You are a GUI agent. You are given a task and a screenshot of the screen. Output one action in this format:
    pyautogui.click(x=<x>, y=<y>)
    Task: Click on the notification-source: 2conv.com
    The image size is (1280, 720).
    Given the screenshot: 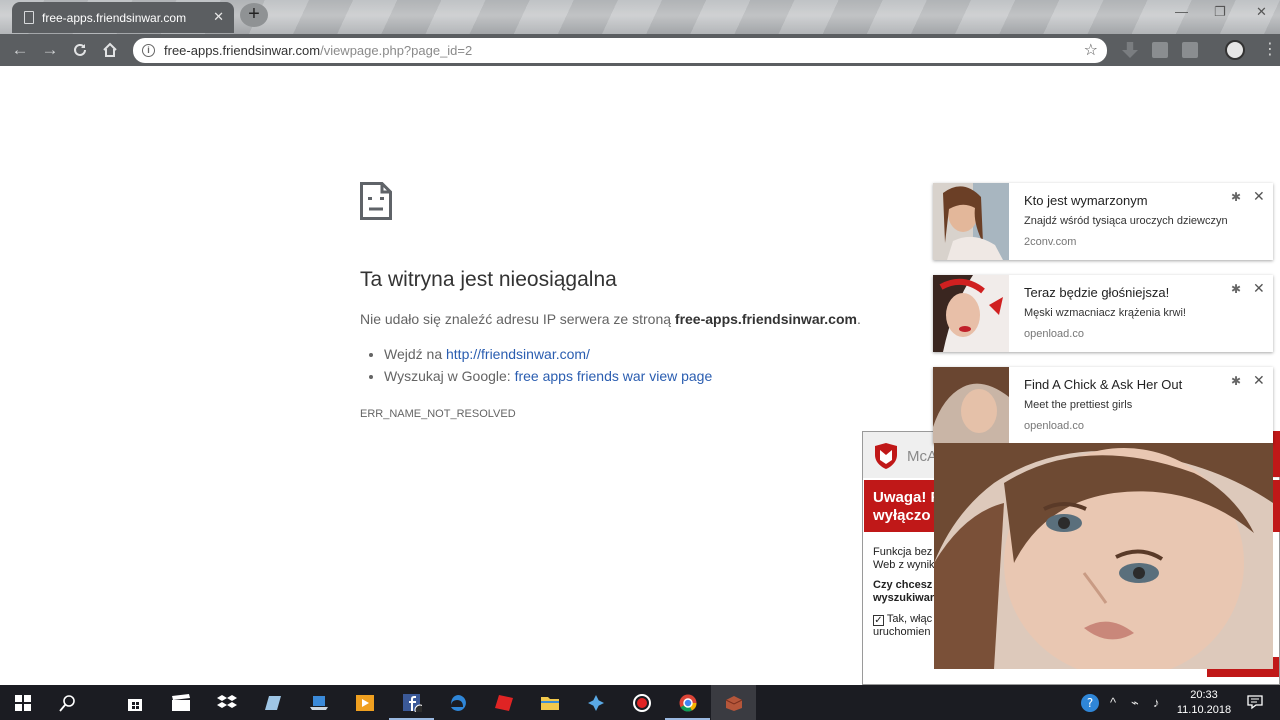 What is the action you would take?
    pyautogui.click(x=1050, y=242)
    